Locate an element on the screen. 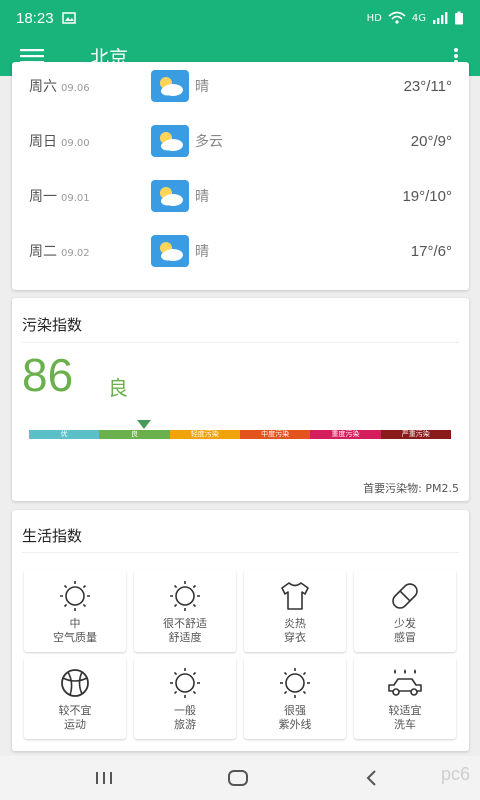 The image size is (480, 800). gallery-icon is located at coordinates (68, 18).